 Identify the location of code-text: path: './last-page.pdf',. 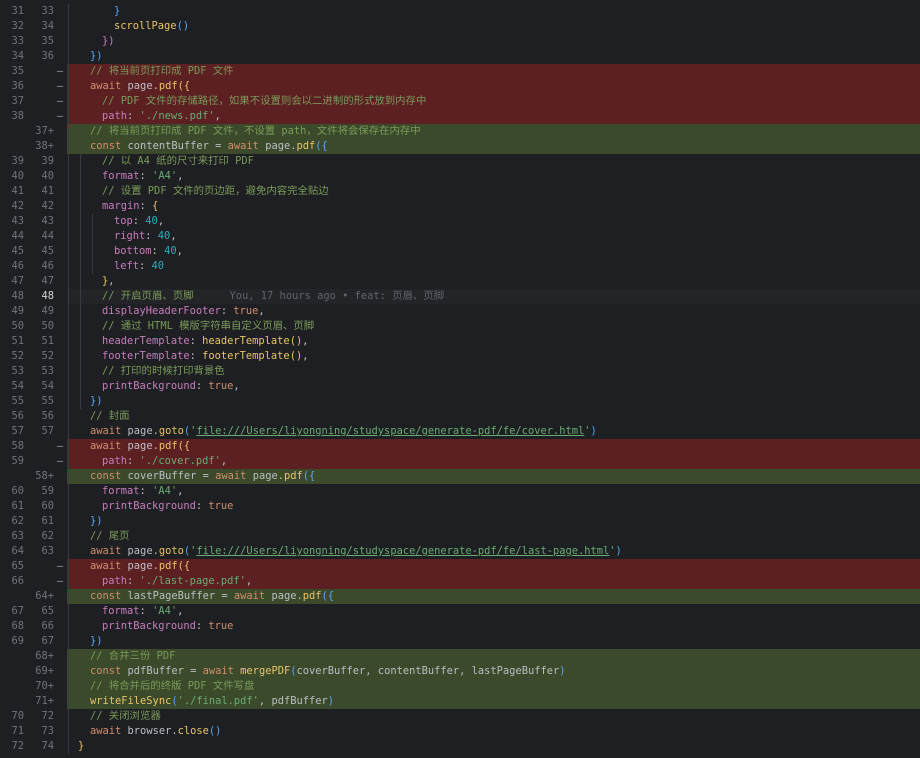
(493, 581).